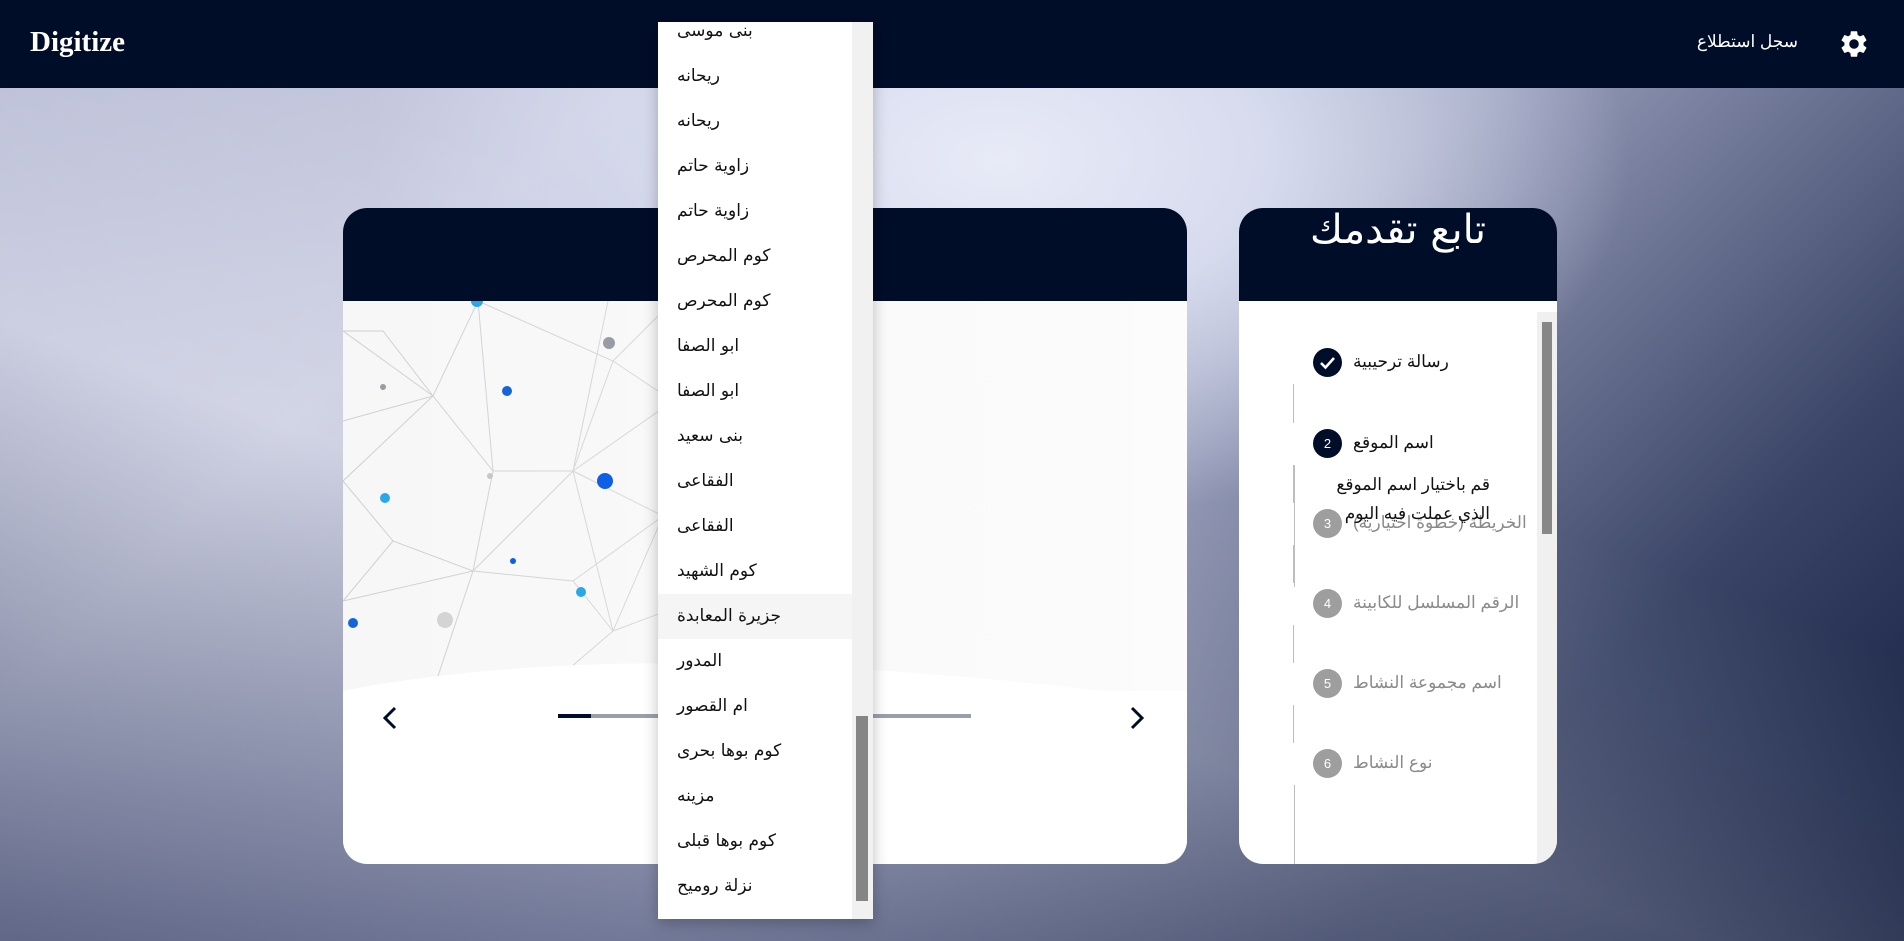 This screenshot has width=1904, height=941. I want to click on brand-logo: Digitize, so click(77, 42).